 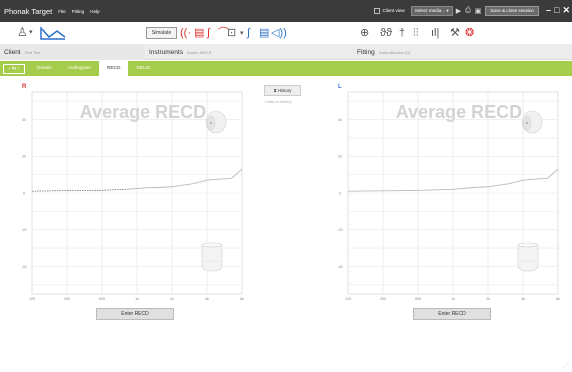 I want to click on menu-file: File, so click(x=61, y=11).